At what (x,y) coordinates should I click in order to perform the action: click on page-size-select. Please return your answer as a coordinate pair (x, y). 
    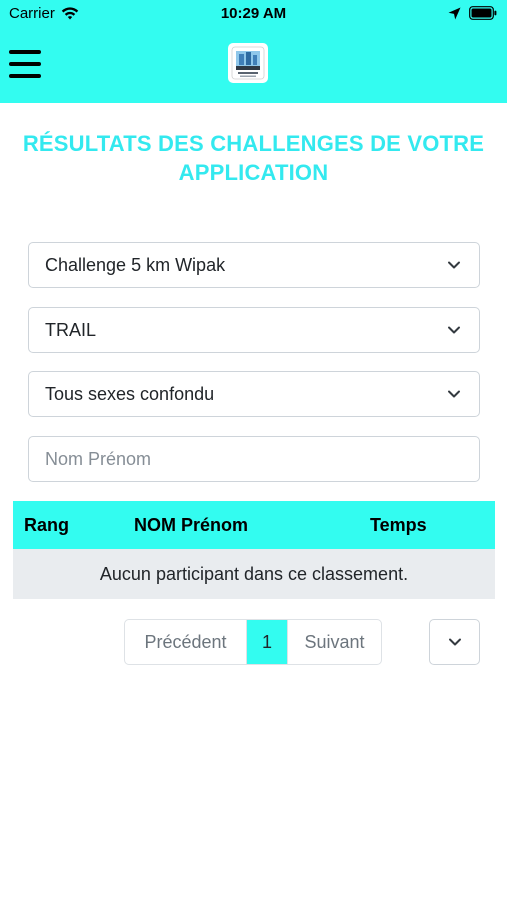
    Looking at the image, I should click on (454, 642).